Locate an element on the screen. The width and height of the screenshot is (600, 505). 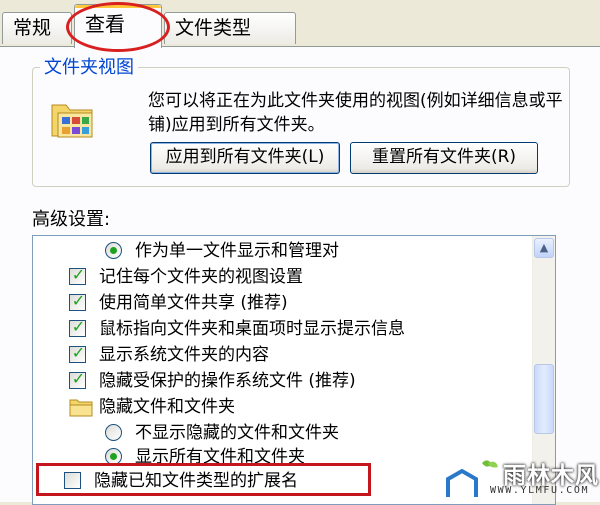
tab-strip: 常规 查看 文件类型 is located at coordinates (300, 26).